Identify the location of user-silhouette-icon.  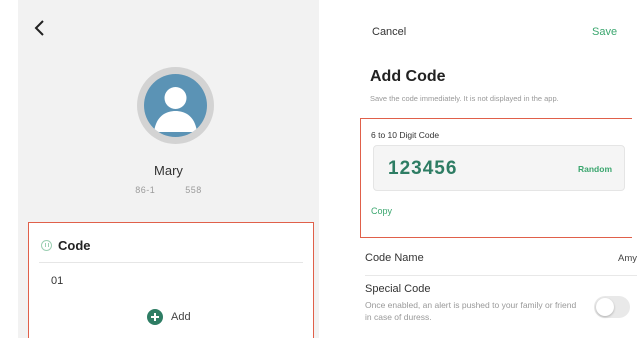
(175, 109).